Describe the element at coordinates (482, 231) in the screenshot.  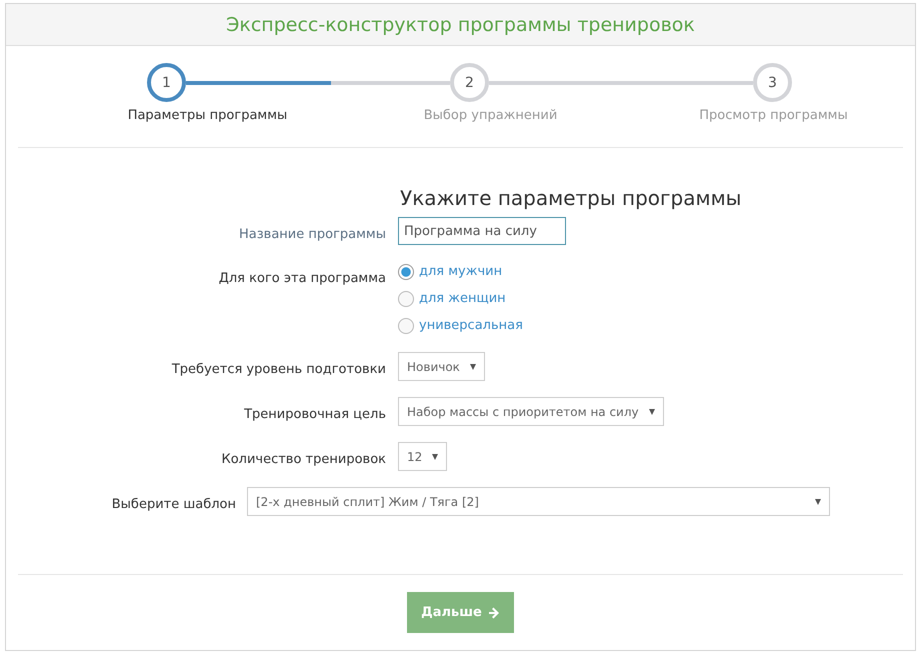
I see `text-field: Программа на силу` at that location.